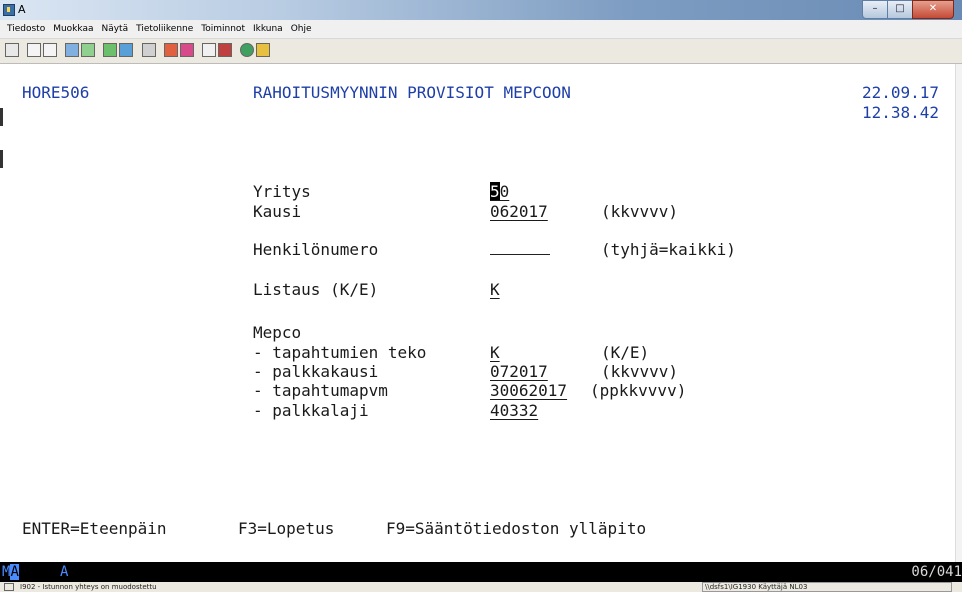 The width and height of the screenshot is (962, 592). I want to click on connection-icon, so click(9, 587).